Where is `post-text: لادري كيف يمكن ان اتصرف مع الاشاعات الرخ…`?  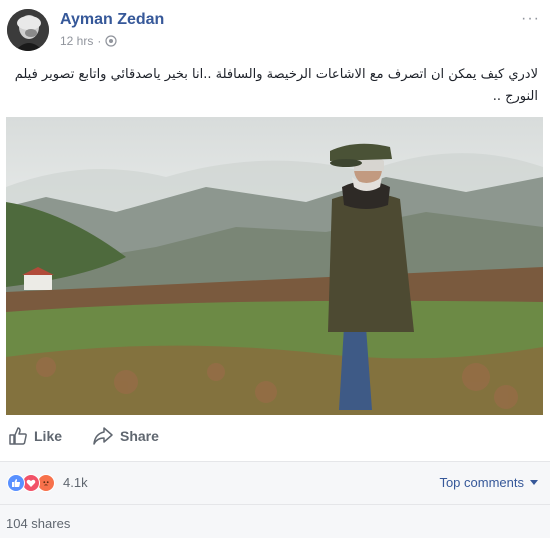
post-text: لادري كيف يمكن ان اتصرف مع الاشاعات الرخ… is located at coordinates (276, 85).